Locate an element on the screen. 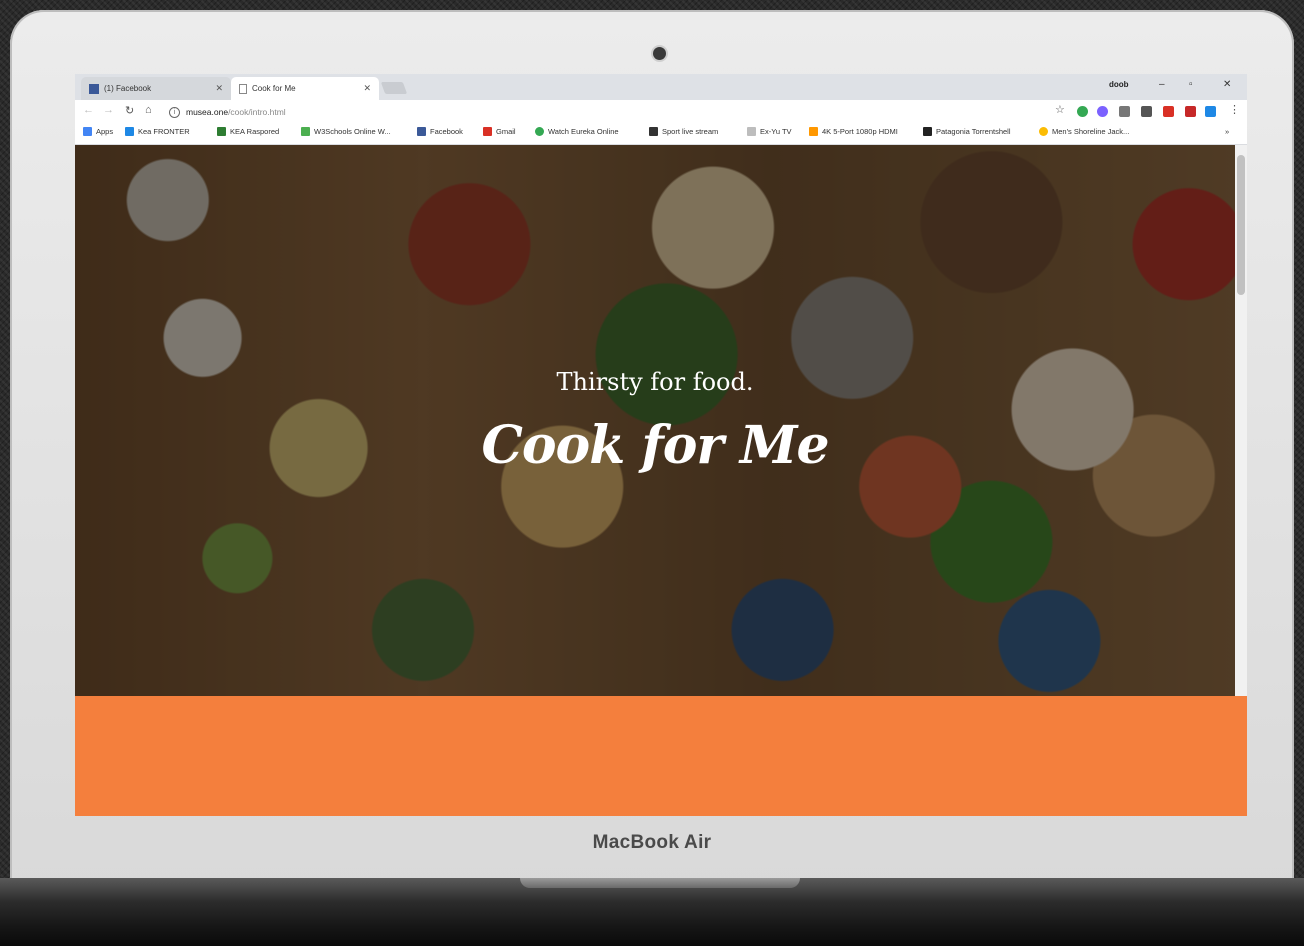  bookmarks-overflow-icon: » is located at coordinates (1227, 131).